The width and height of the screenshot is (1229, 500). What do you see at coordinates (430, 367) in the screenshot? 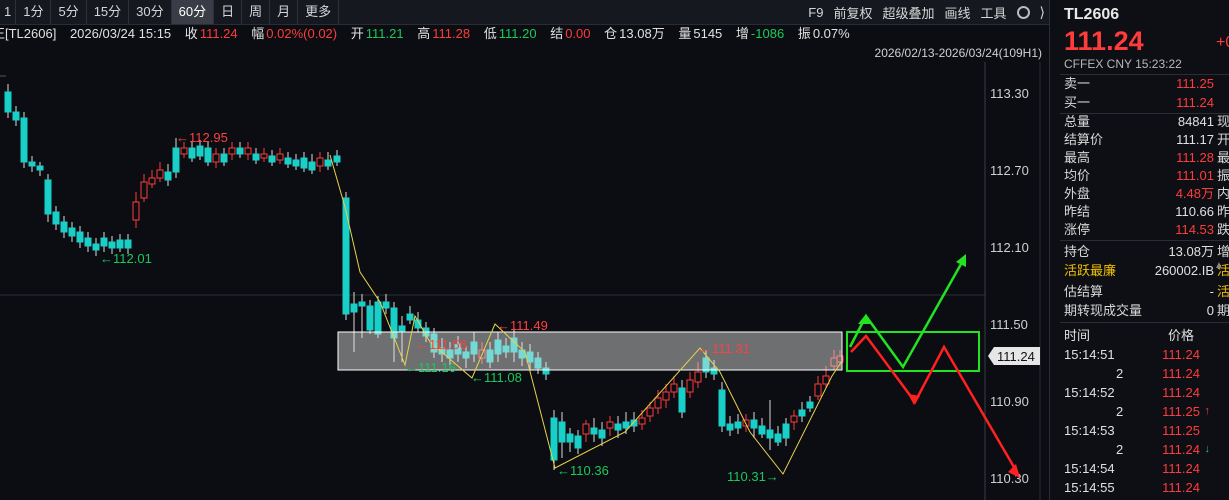
I see `annotation-111-16: ←111.16` at bounding box center [430, 367].